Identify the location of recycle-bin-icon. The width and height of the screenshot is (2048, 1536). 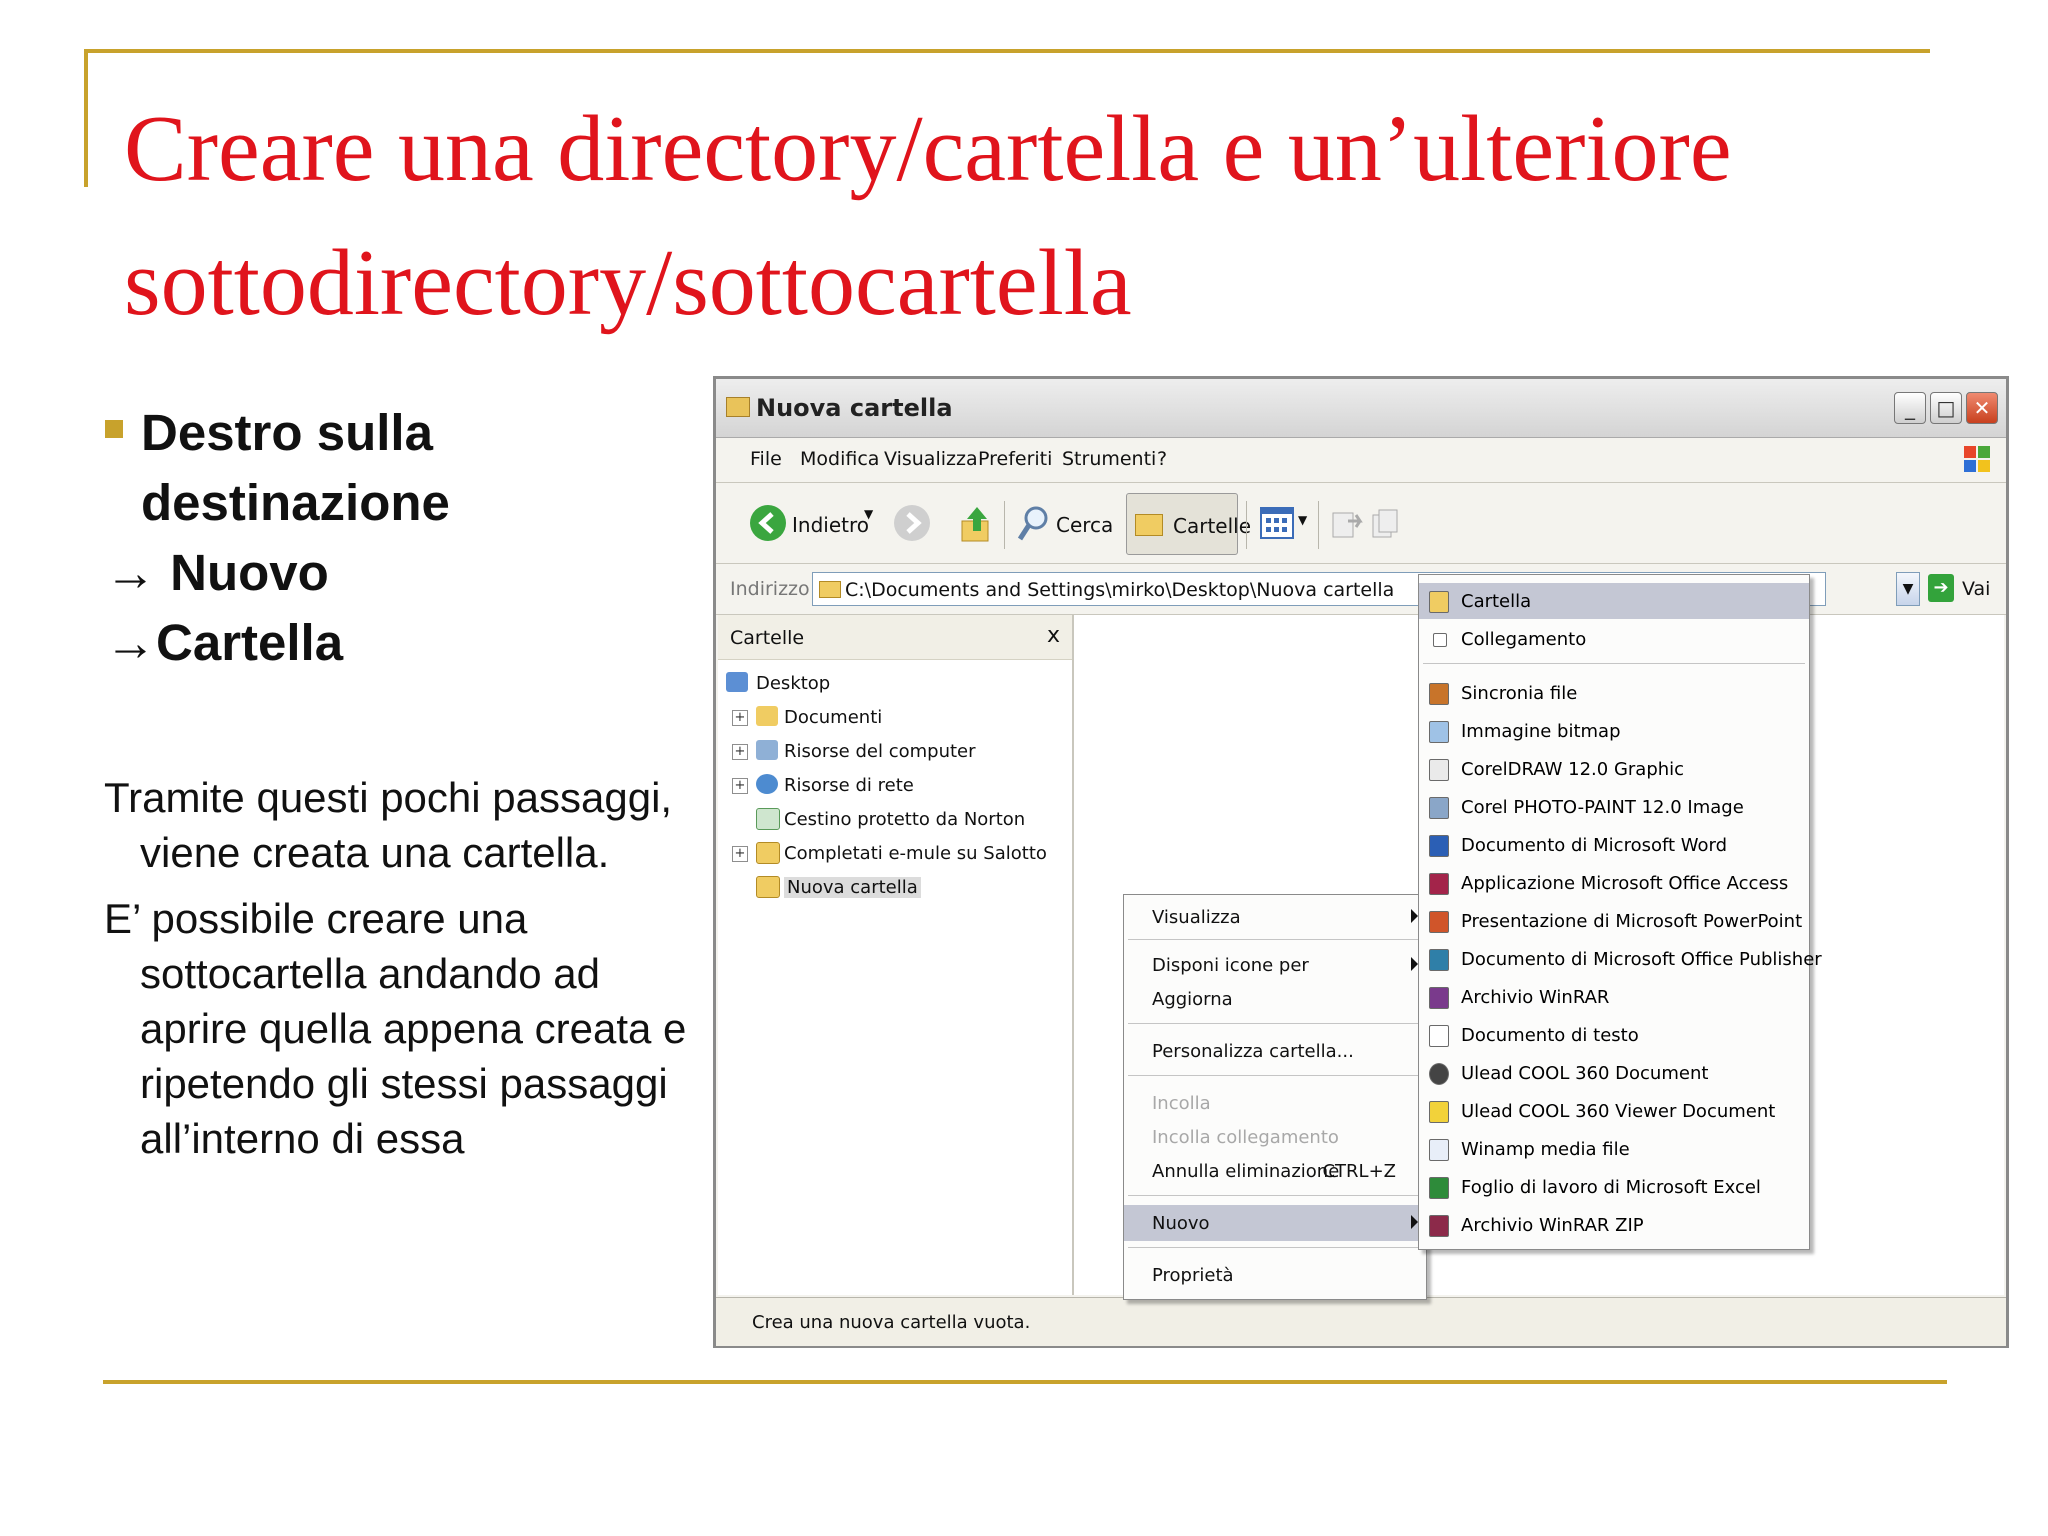
(768, 819).